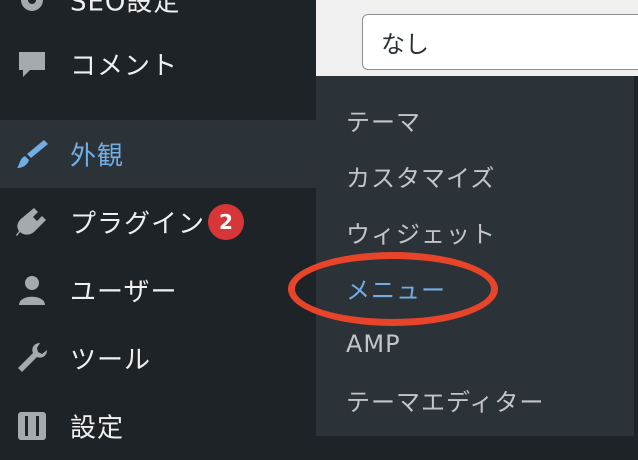 The height and width of the screenshot is (460, 638). I want to click on submenu-item-label: テーマ, so click(383, 122).